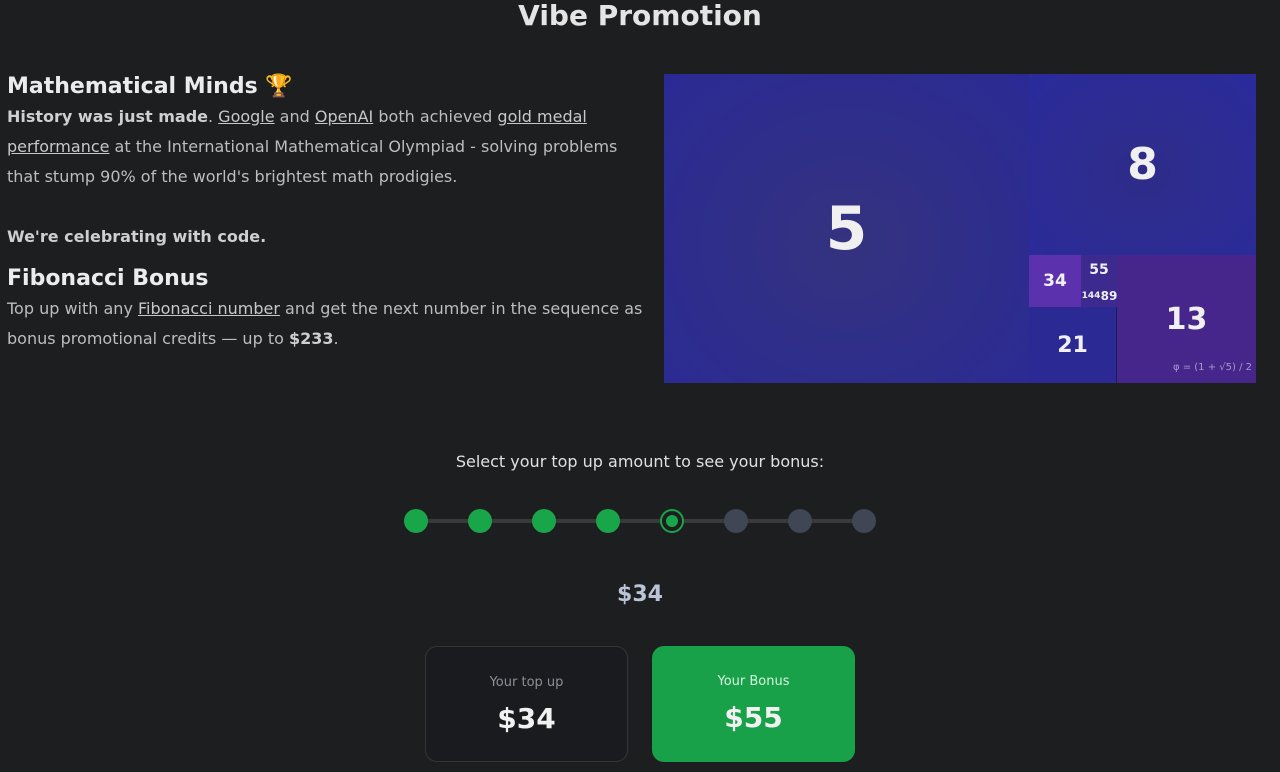 This screenshot has width=1280, height=772. I want to click on bonus-card-label: Your Bonus, so click(753, 681).